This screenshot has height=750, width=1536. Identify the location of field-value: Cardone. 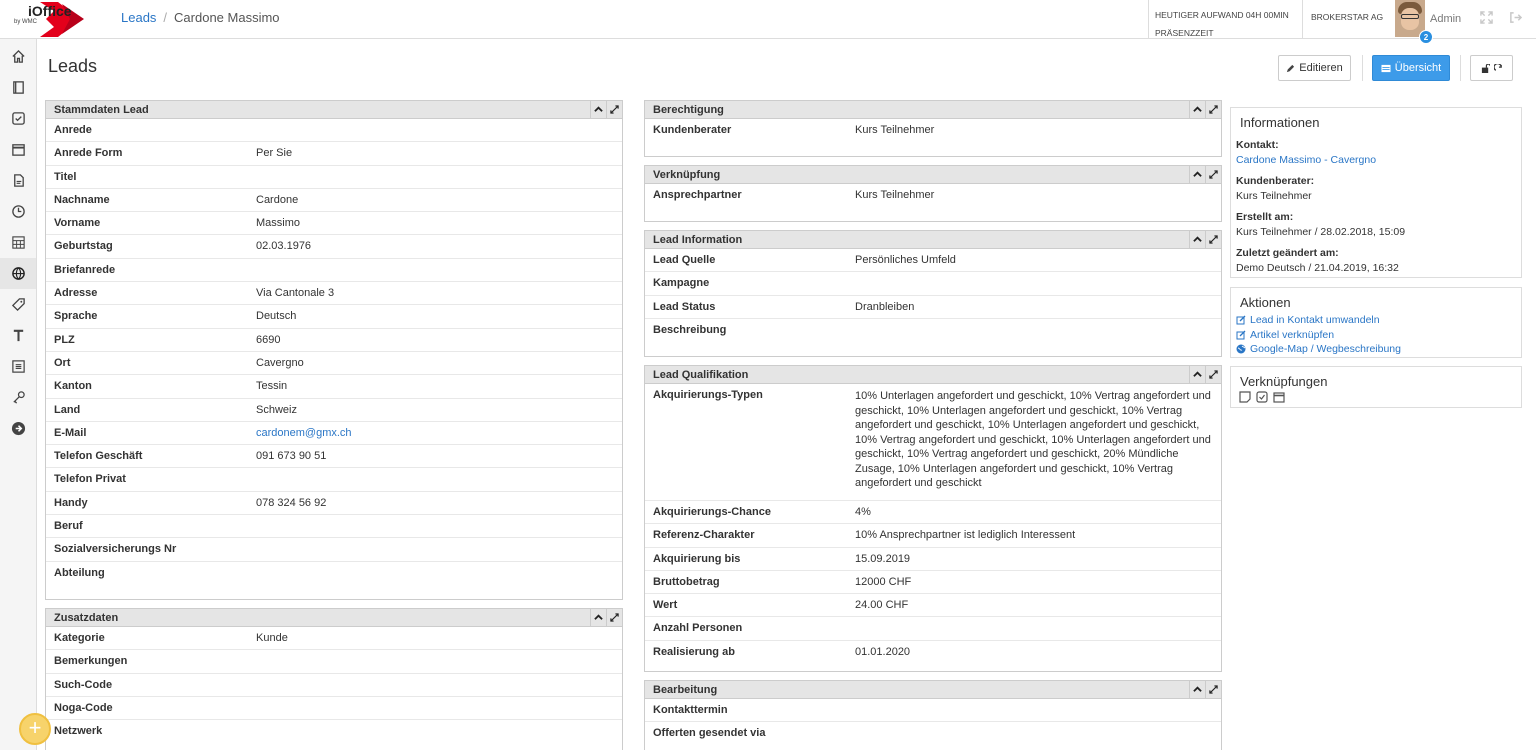
(277, 199).